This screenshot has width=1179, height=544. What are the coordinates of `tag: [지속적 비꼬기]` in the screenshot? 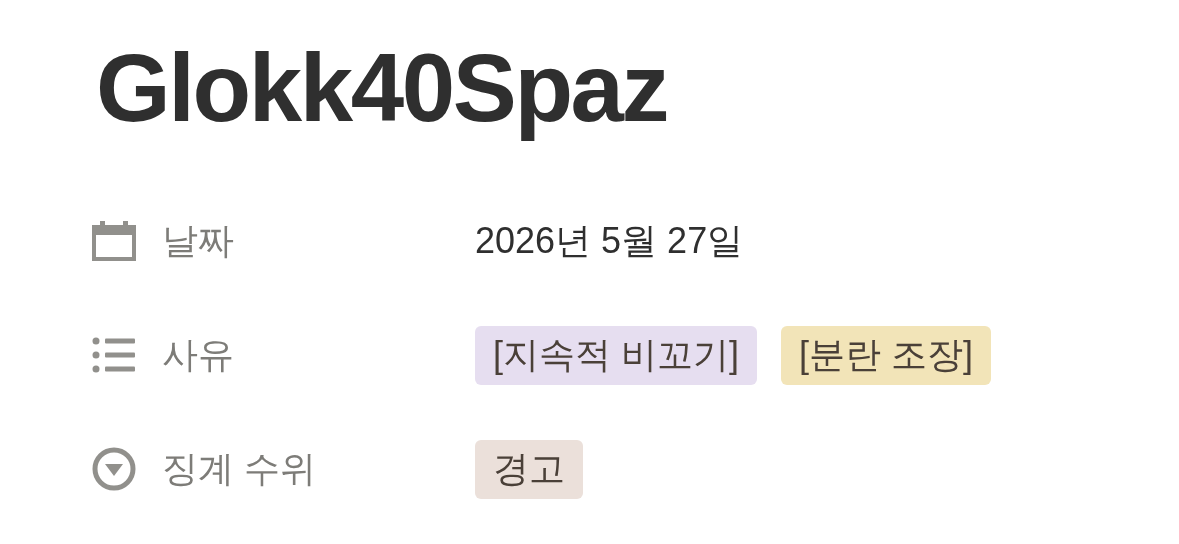 It's located at (616, 355).